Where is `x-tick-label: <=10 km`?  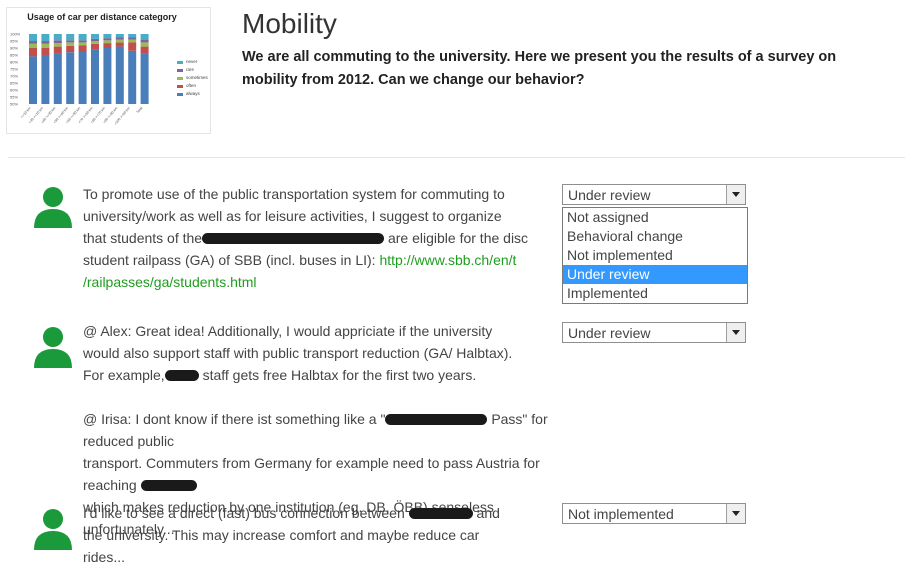
x-tick-label: <=10 km is located at coordinates (26, 112).